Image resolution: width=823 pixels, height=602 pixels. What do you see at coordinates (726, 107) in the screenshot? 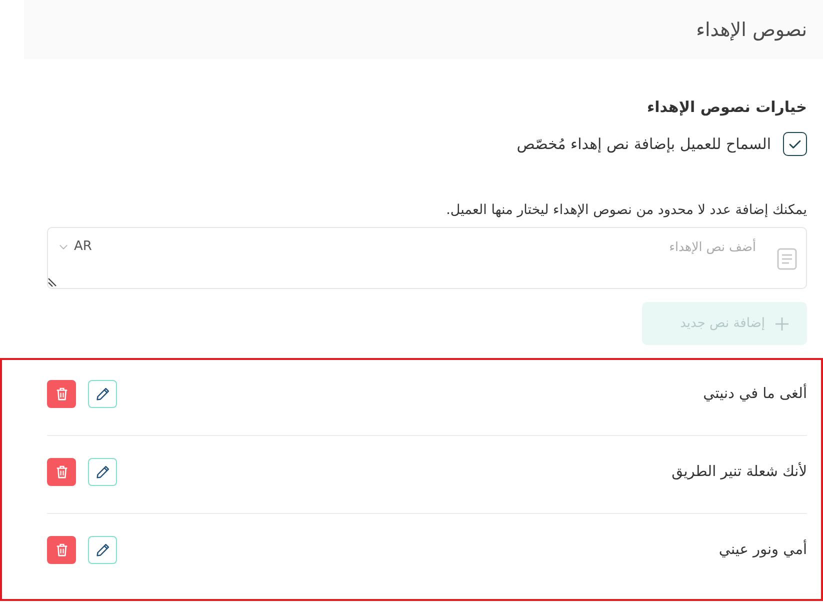
I see `section-heading: خيارات نصوص الإهداء` at bounding box center [726, 107].